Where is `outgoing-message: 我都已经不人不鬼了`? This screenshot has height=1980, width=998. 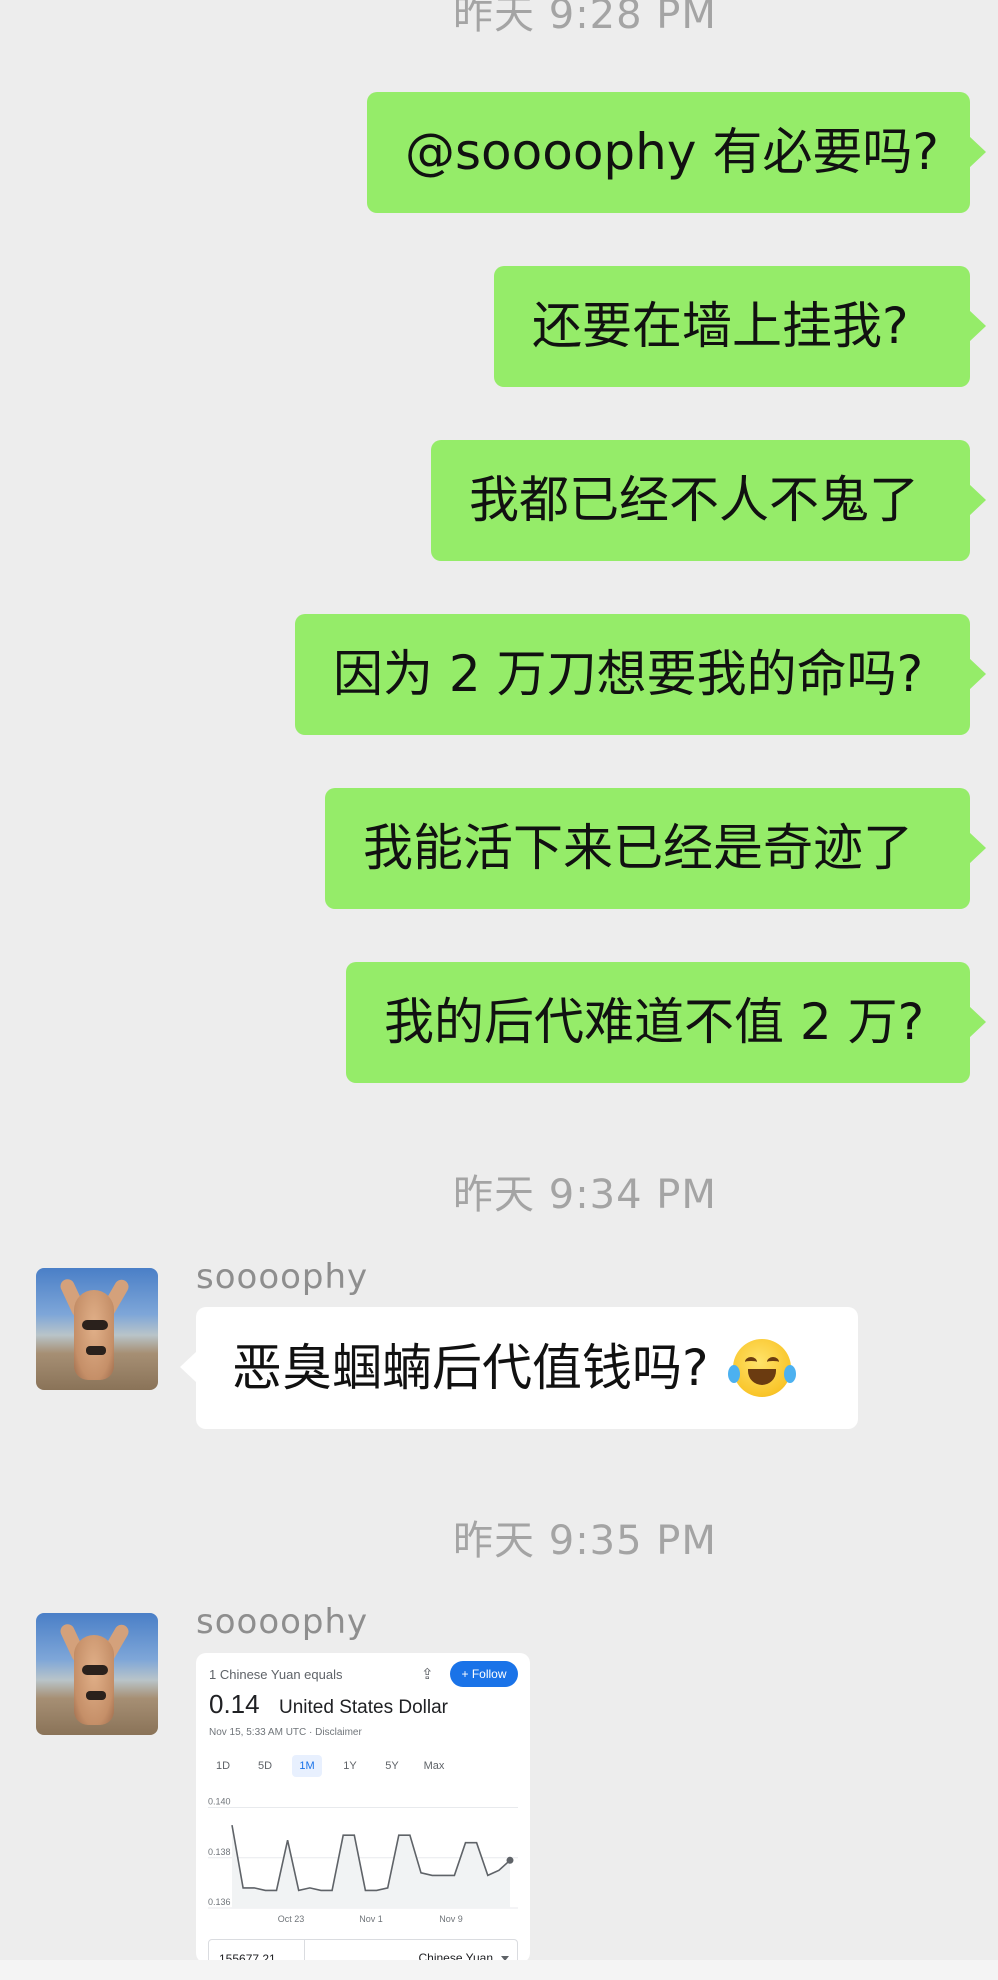
outgoing-message: 我都已经不人不鬼了 is located at coordinates (708, 500).